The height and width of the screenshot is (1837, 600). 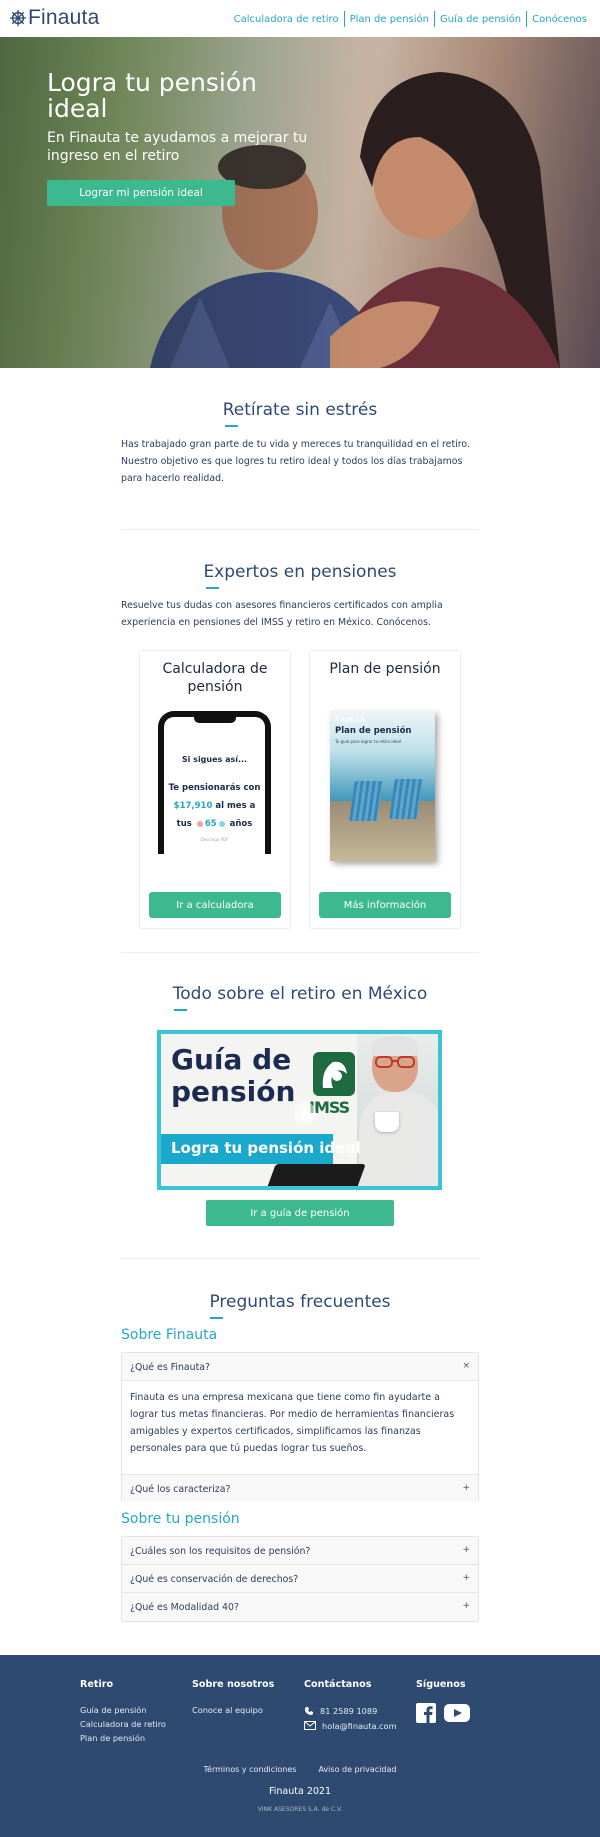 What do you see at coordinates (233, 1091) in the screenshot?
I see `guide-title-line-2: pensión` at bounding box center [233, 1091].